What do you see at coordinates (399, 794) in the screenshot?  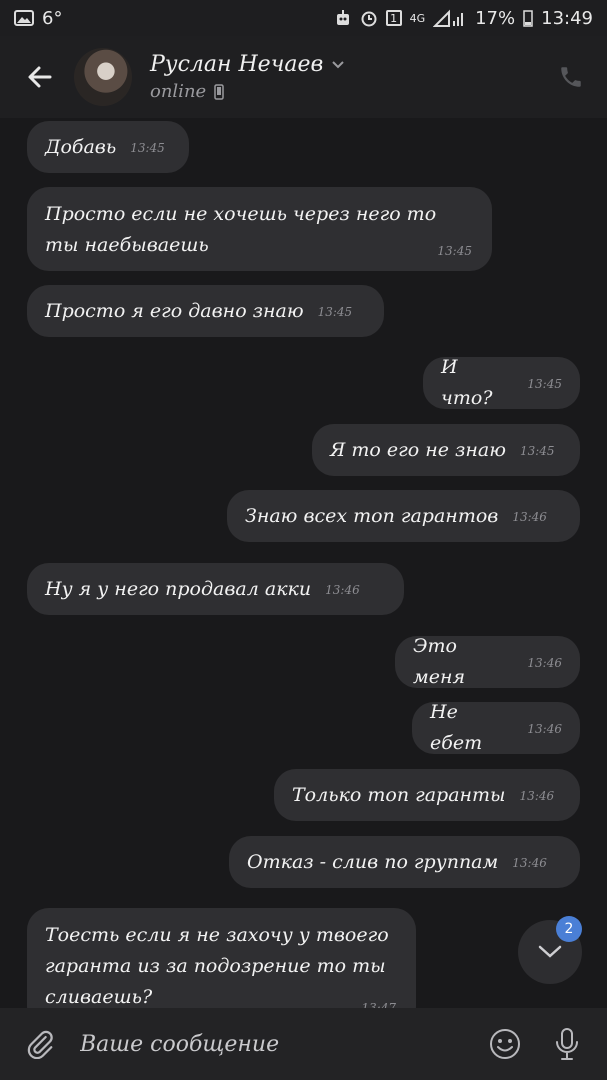 I see `message-text: Только топ гаранты` at bounding box center [399, 794].